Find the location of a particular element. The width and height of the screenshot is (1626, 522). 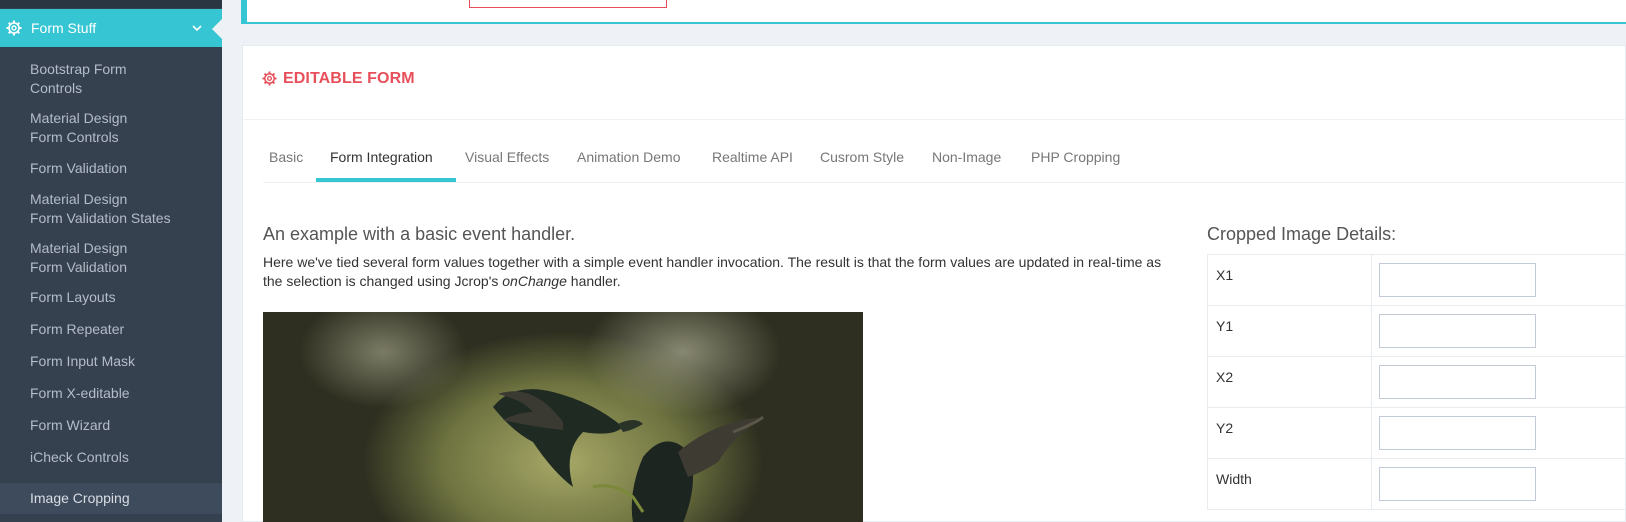

sidebar-item-form-repeater: Form Repeater is located at coordinates (111, 329).